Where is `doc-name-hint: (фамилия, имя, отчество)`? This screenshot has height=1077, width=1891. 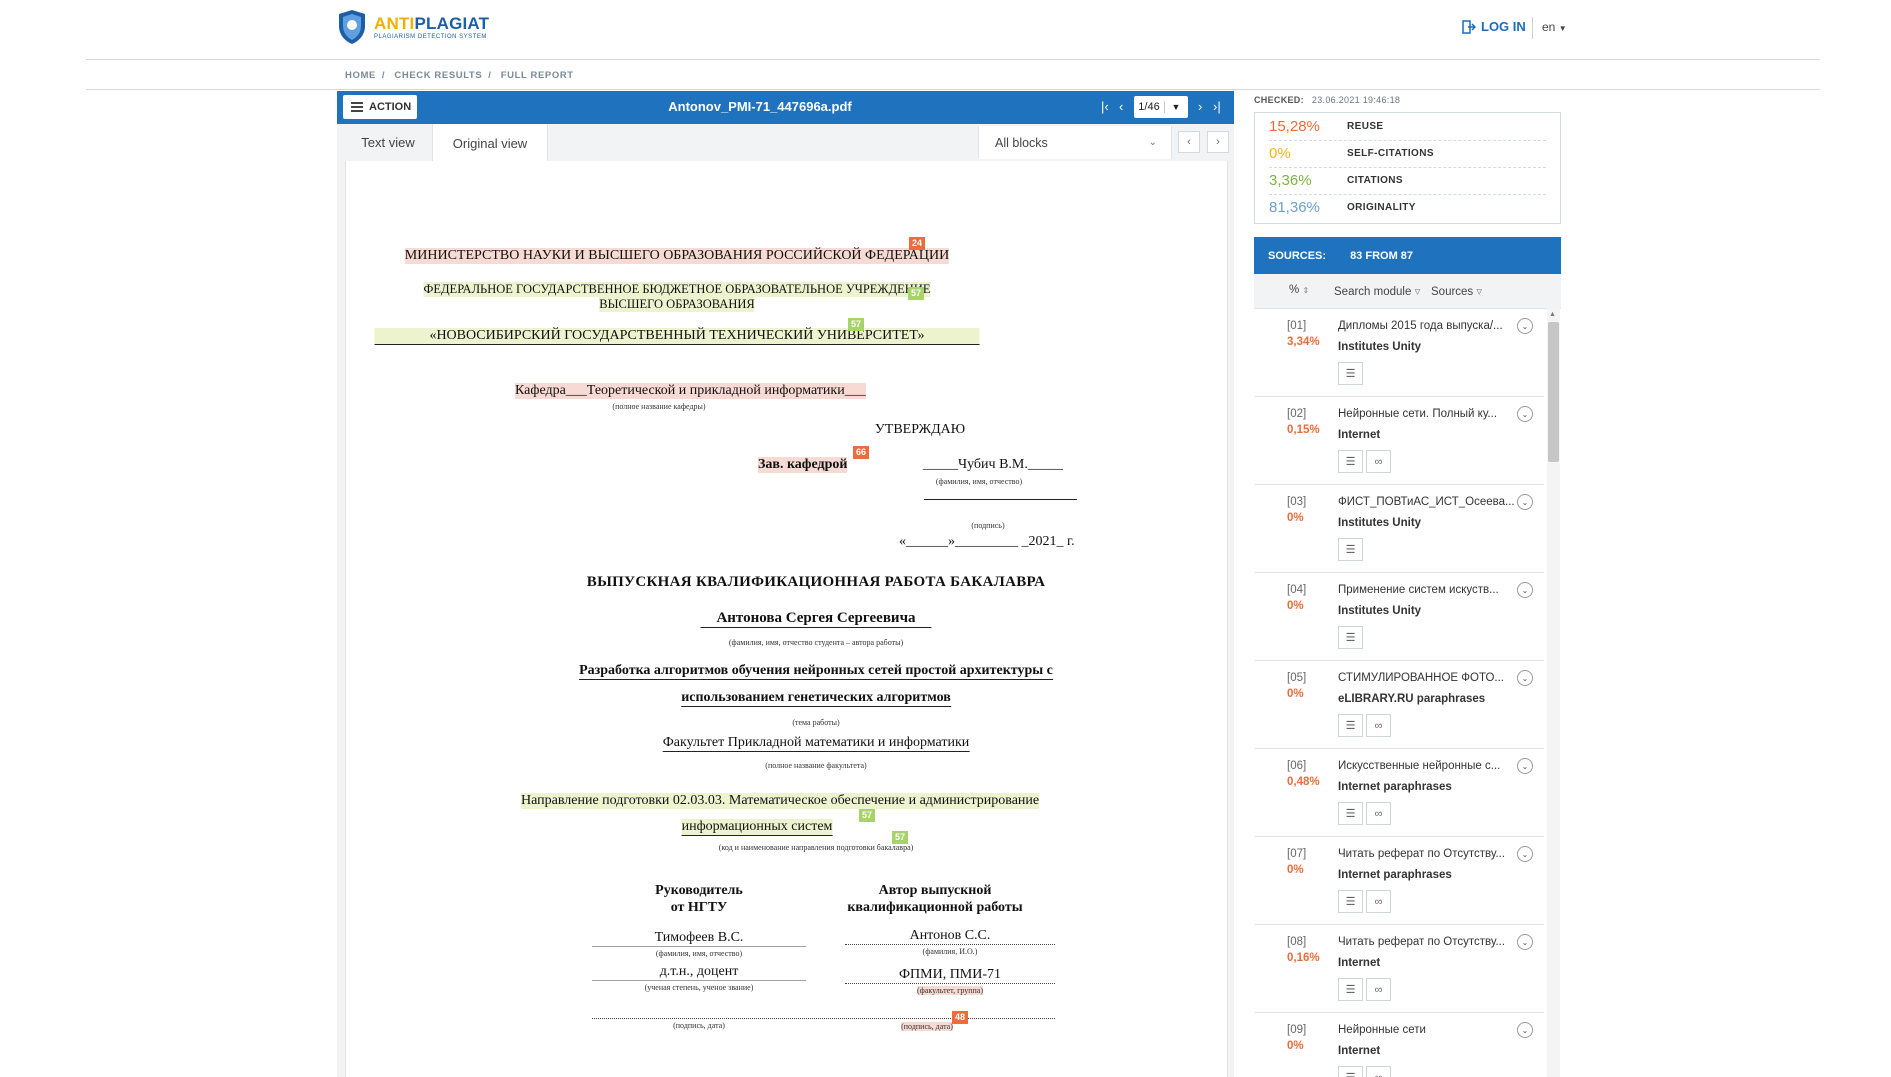 doc-name-hint: (фамилия, имя, отчество) is located at coordinates (979, 481).